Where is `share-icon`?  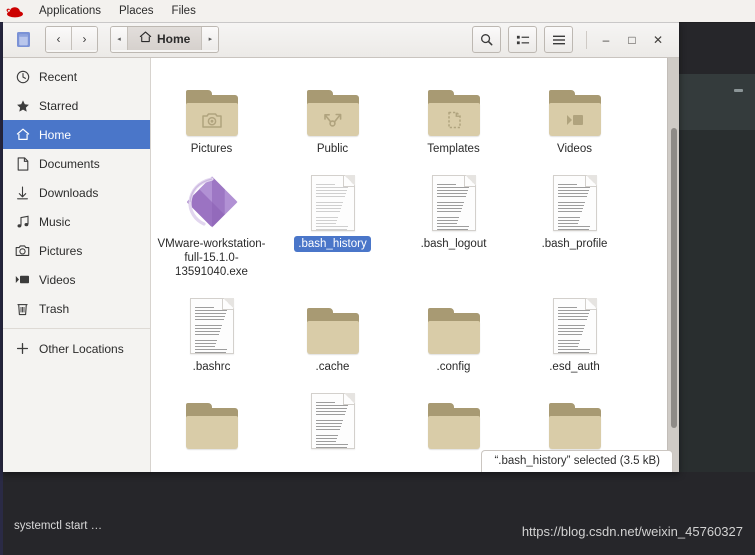
share-icon is located at coordinates (333, 120).